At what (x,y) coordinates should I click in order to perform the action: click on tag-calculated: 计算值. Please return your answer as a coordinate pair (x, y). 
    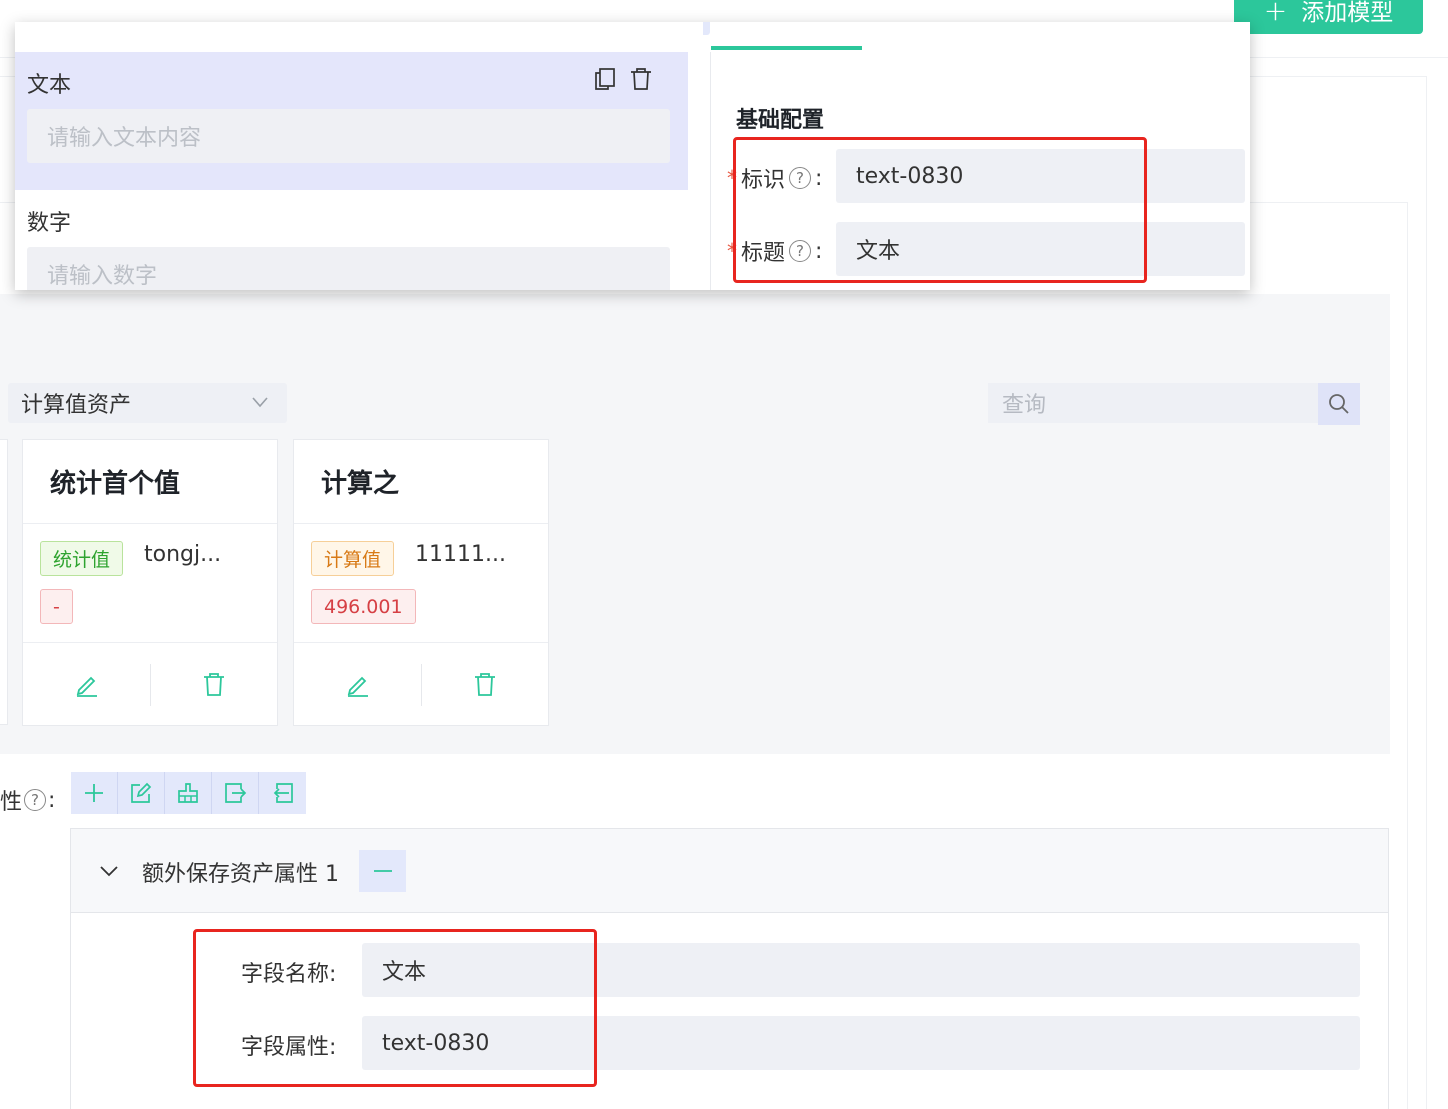
    Looking at the image, I should click on (353, 558).